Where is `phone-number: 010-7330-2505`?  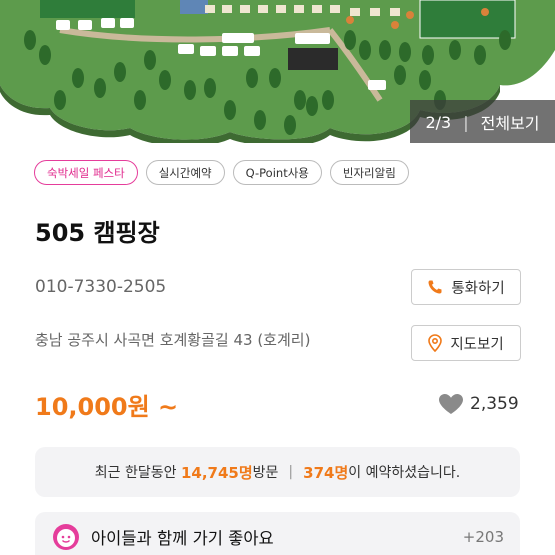 phone-number: 010-7330-2505 is located at coordinates (101, 287).